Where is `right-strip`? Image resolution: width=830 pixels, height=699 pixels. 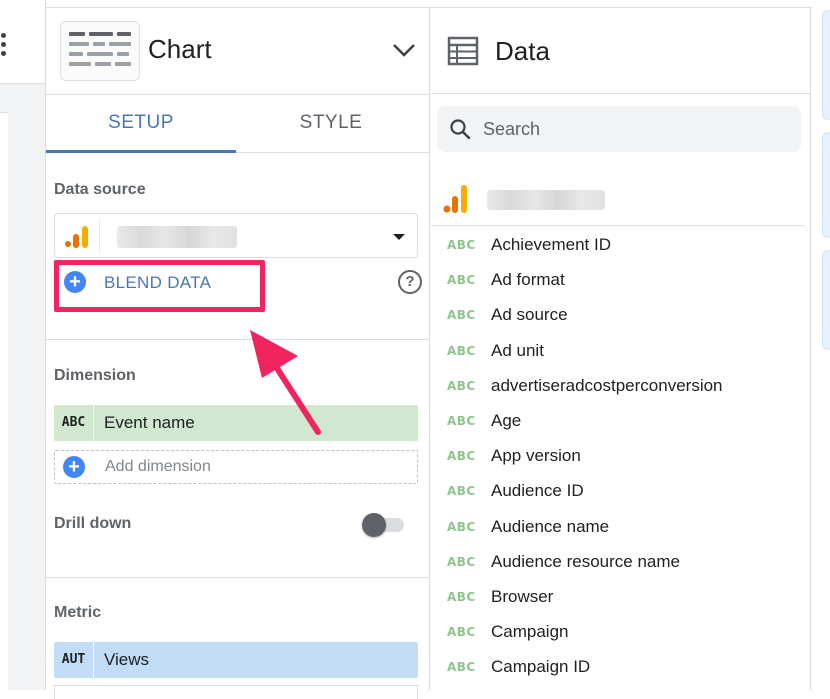
right-strip is located at coordinates (821, 345).